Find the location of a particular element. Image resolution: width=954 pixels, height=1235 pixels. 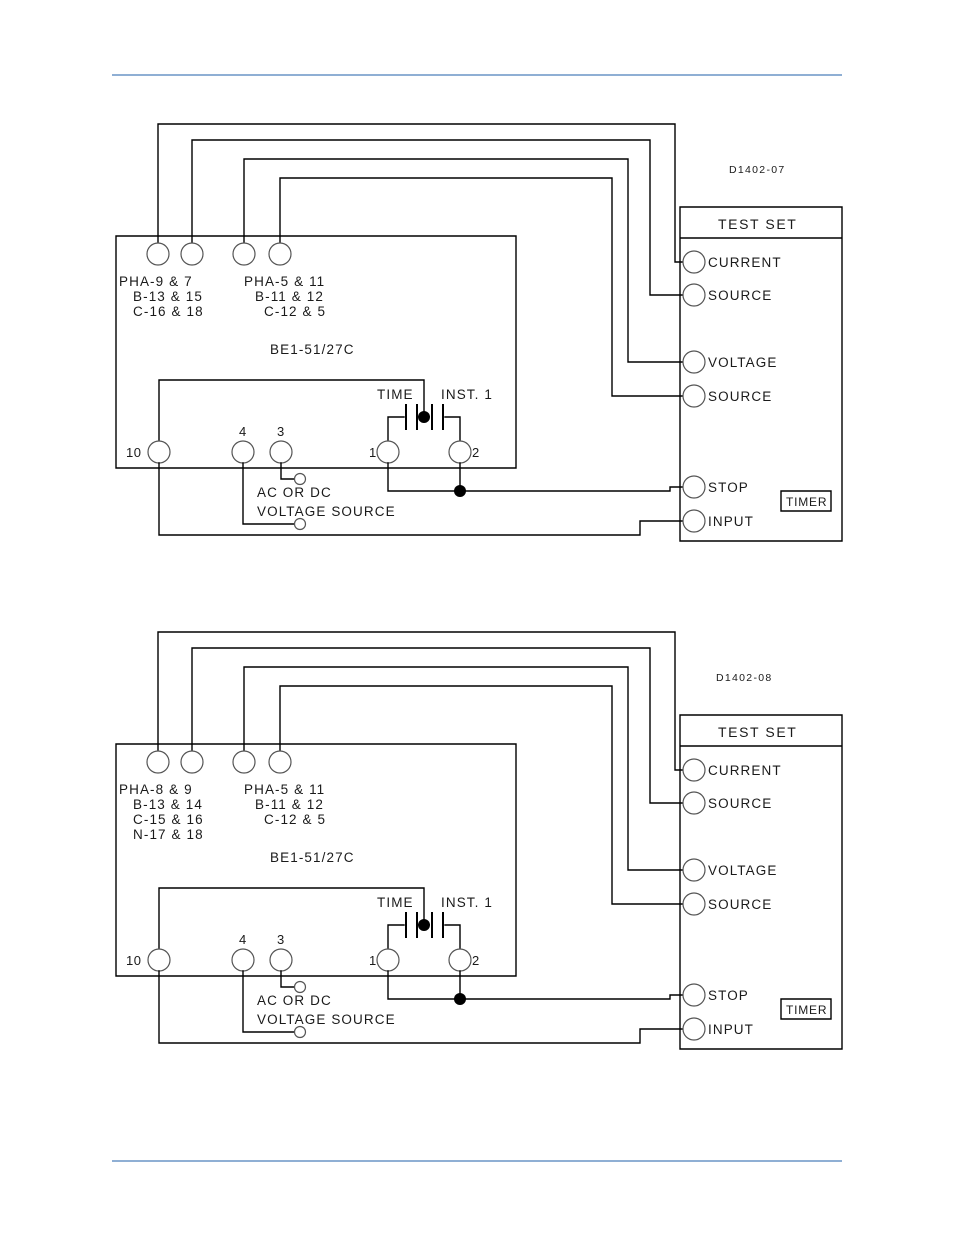

terminal-group-label: B-11 & 12 is located at coordinates (289, 804).